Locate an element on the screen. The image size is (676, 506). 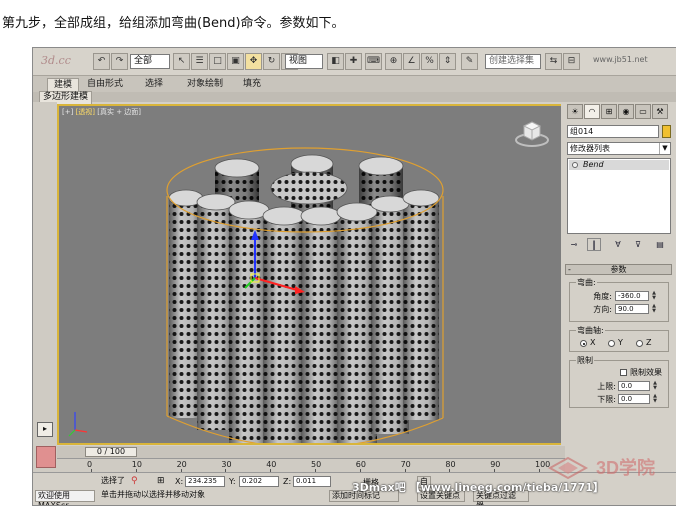
parameters-rollout: - 参数 is located at coordinates (618, 269).